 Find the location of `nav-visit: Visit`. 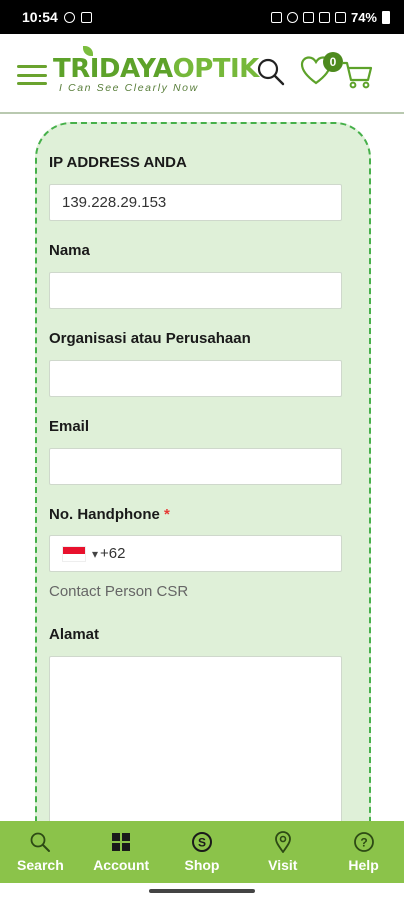

nav-visit: Visit is located at coordinates (282, 852).